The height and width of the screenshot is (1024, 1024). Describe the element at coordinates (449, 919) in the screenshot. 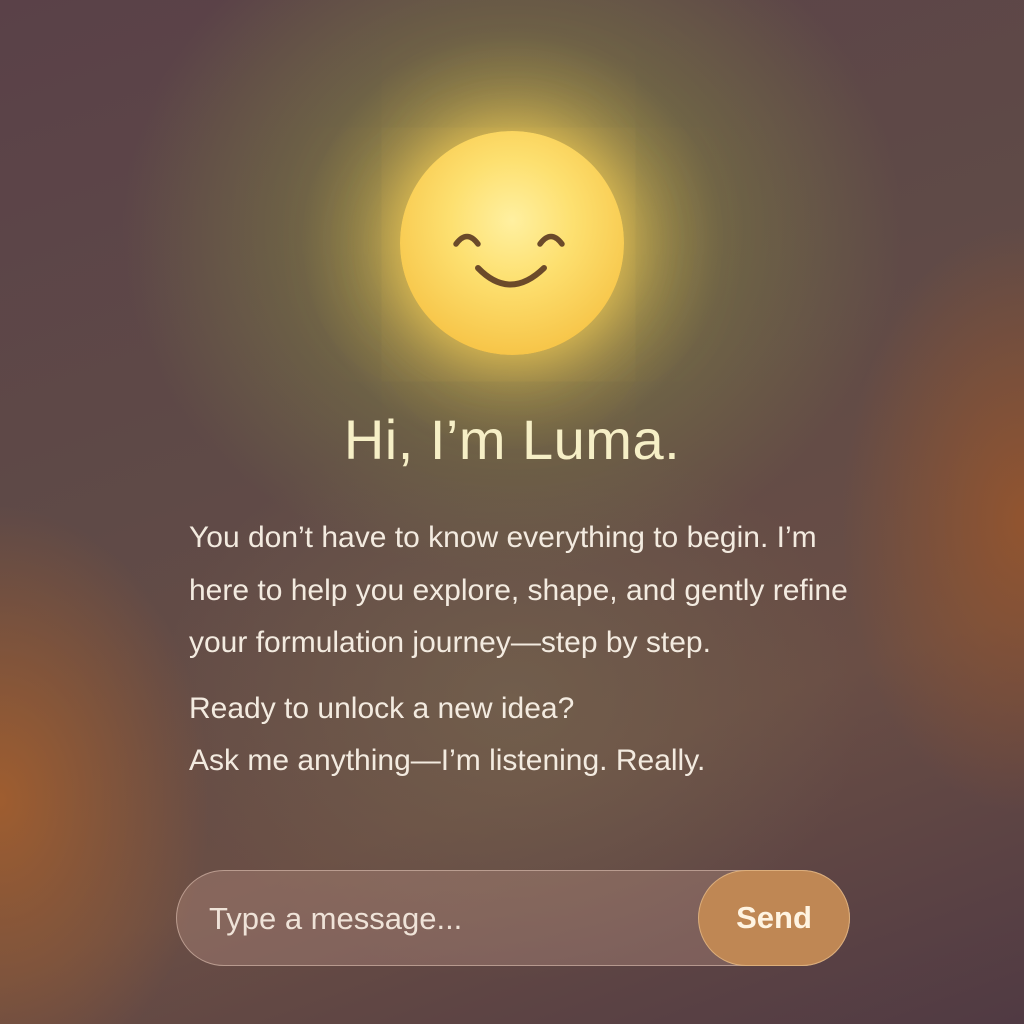

I see `message-input` at that location.